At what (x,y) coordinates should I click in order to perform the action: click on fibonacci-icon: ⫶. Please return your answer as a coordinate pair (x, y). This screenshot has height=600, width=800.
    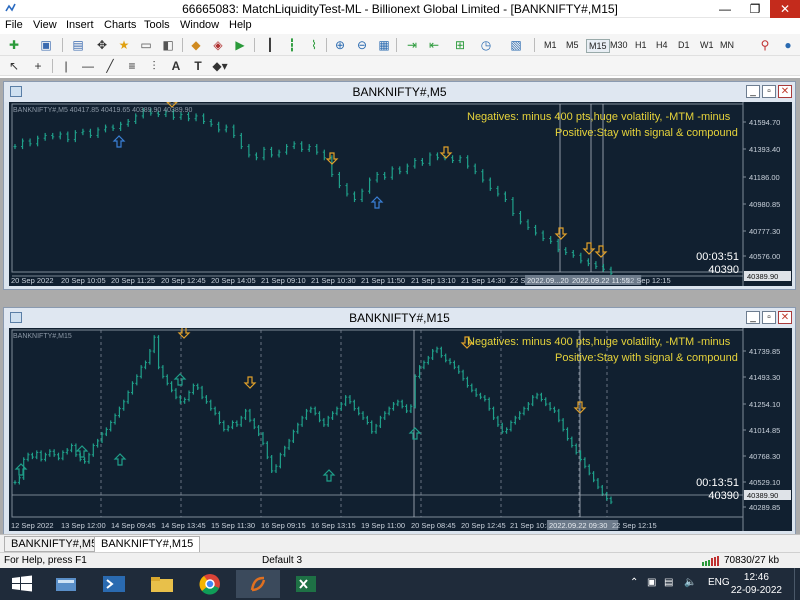
    Looking at the image, I should click on (154, 66).